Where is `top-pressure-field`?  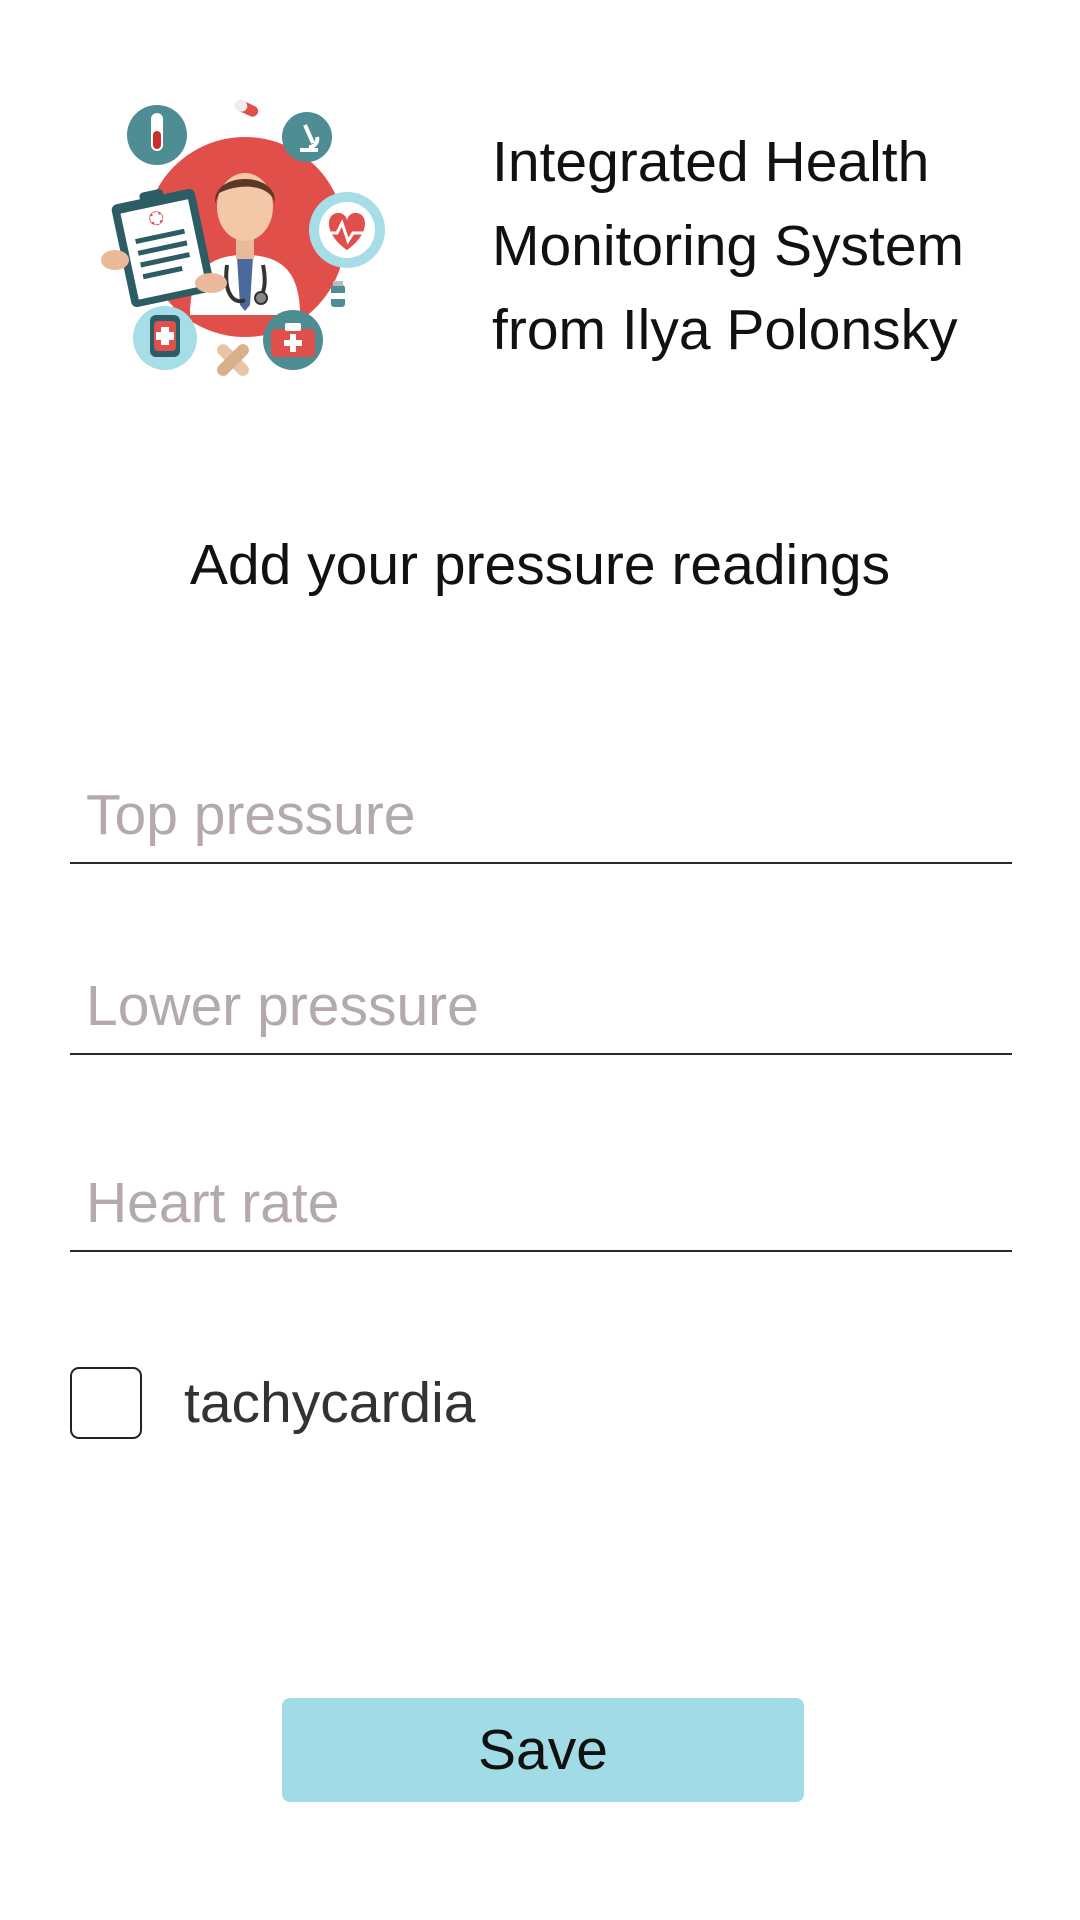 top-pressure-field is located at coordinates (541, 808).